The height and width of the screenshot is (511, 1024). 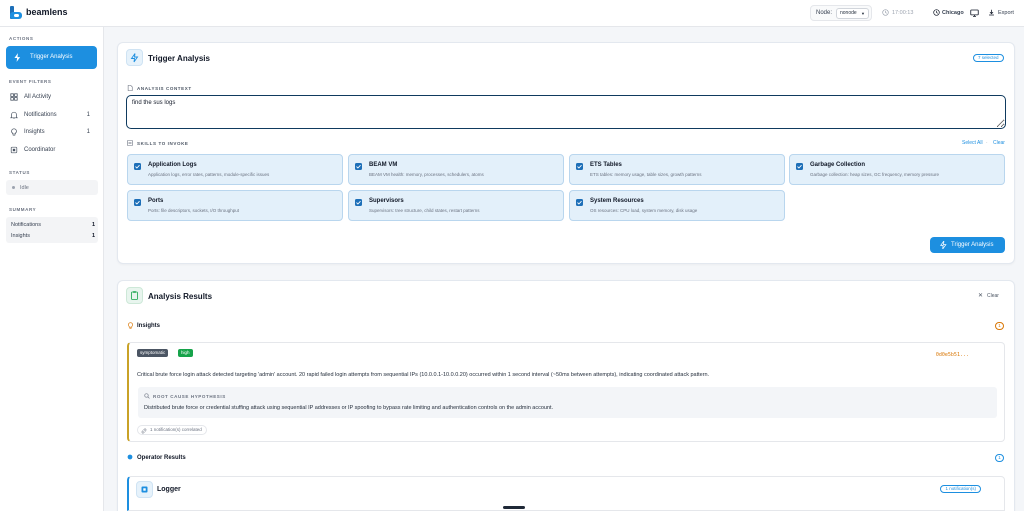 I want to click on download-icon, so click(x=991, y=12).